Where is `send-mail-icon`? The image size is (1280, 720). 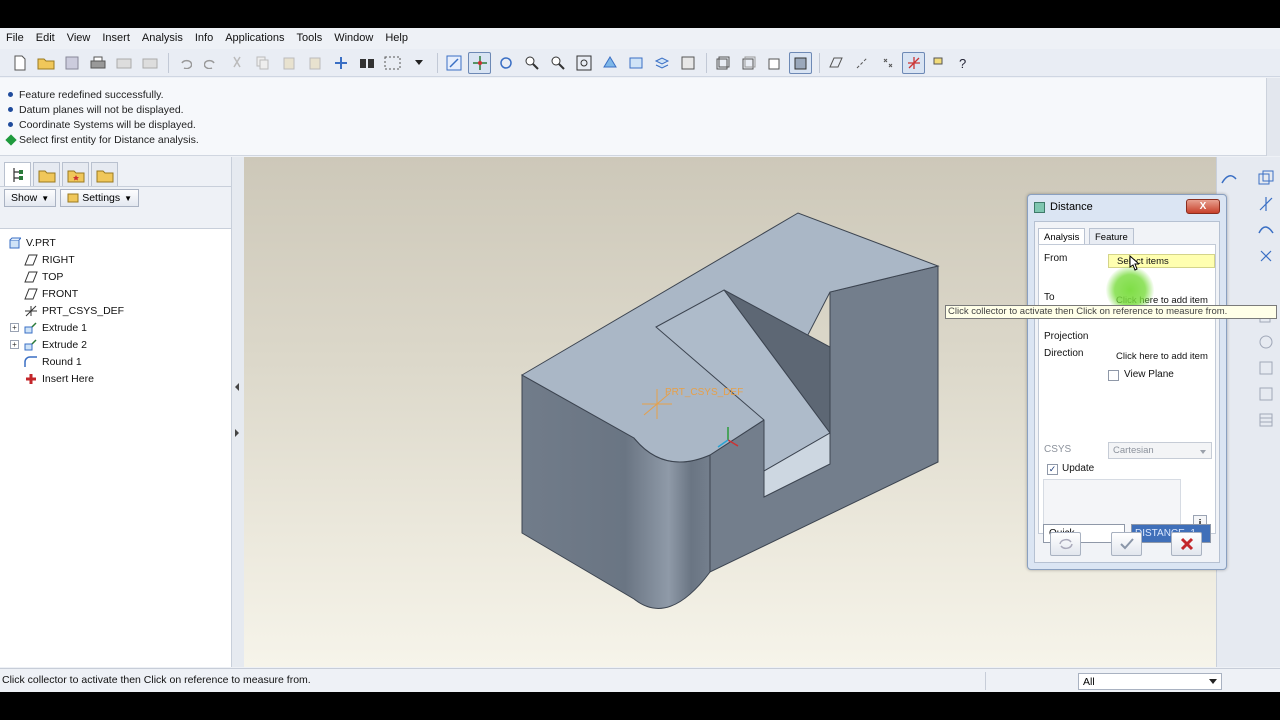 send-mail-icon is located at coordinates (123, 63).